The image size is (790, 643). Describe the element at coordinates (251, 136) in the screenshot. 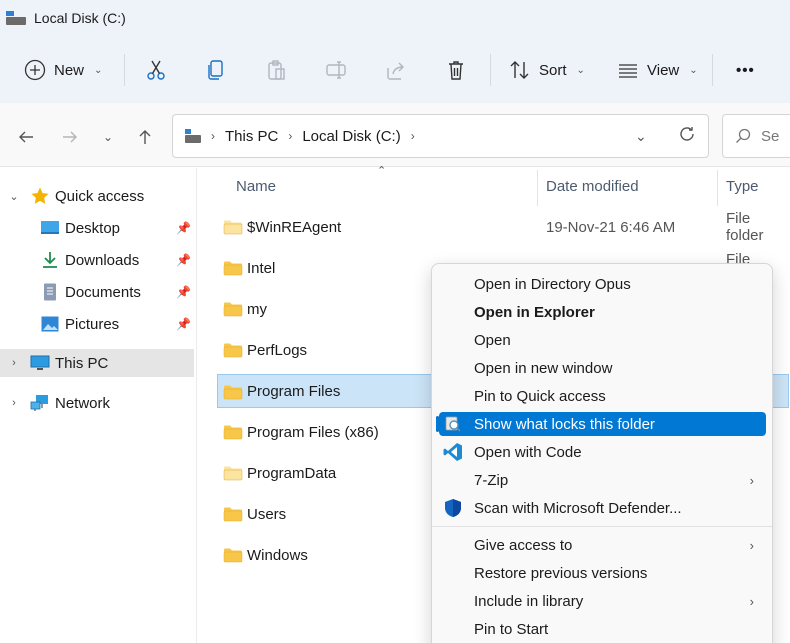

I see `breadcrumb-this-pc: This PC` at that location.